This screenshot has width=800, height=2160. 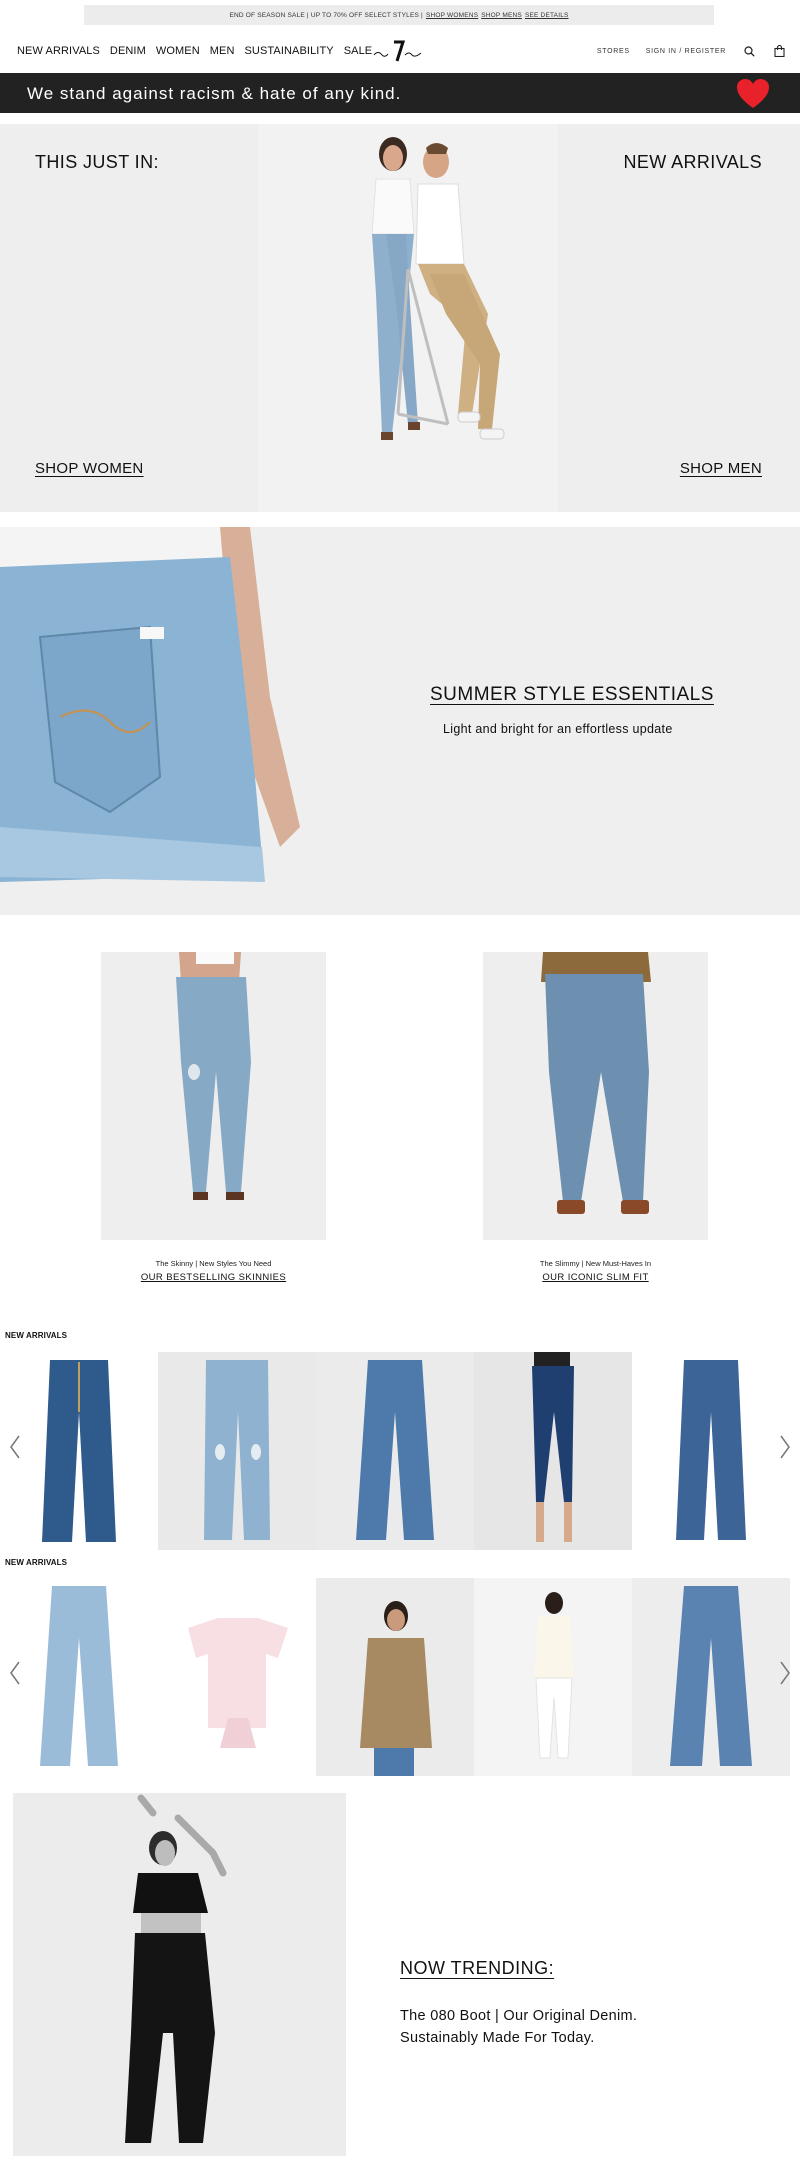 I want to click on feature-slimmy-caption: The Slimmy | New Must-Haves In, so click(x=595, y=1263).